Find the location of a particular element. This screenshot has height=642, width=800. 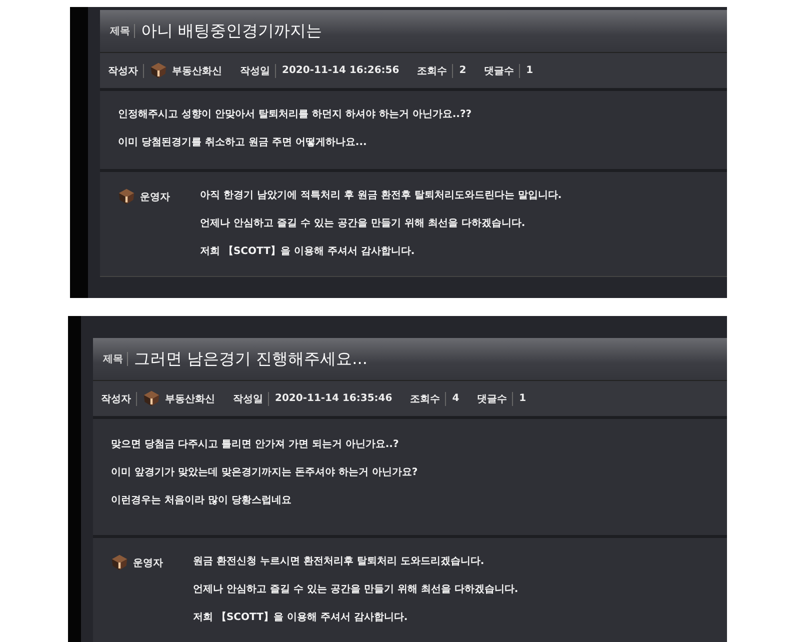

meta-value: 2020-11-14 16:35:46 is located at coordinates (333, 398).